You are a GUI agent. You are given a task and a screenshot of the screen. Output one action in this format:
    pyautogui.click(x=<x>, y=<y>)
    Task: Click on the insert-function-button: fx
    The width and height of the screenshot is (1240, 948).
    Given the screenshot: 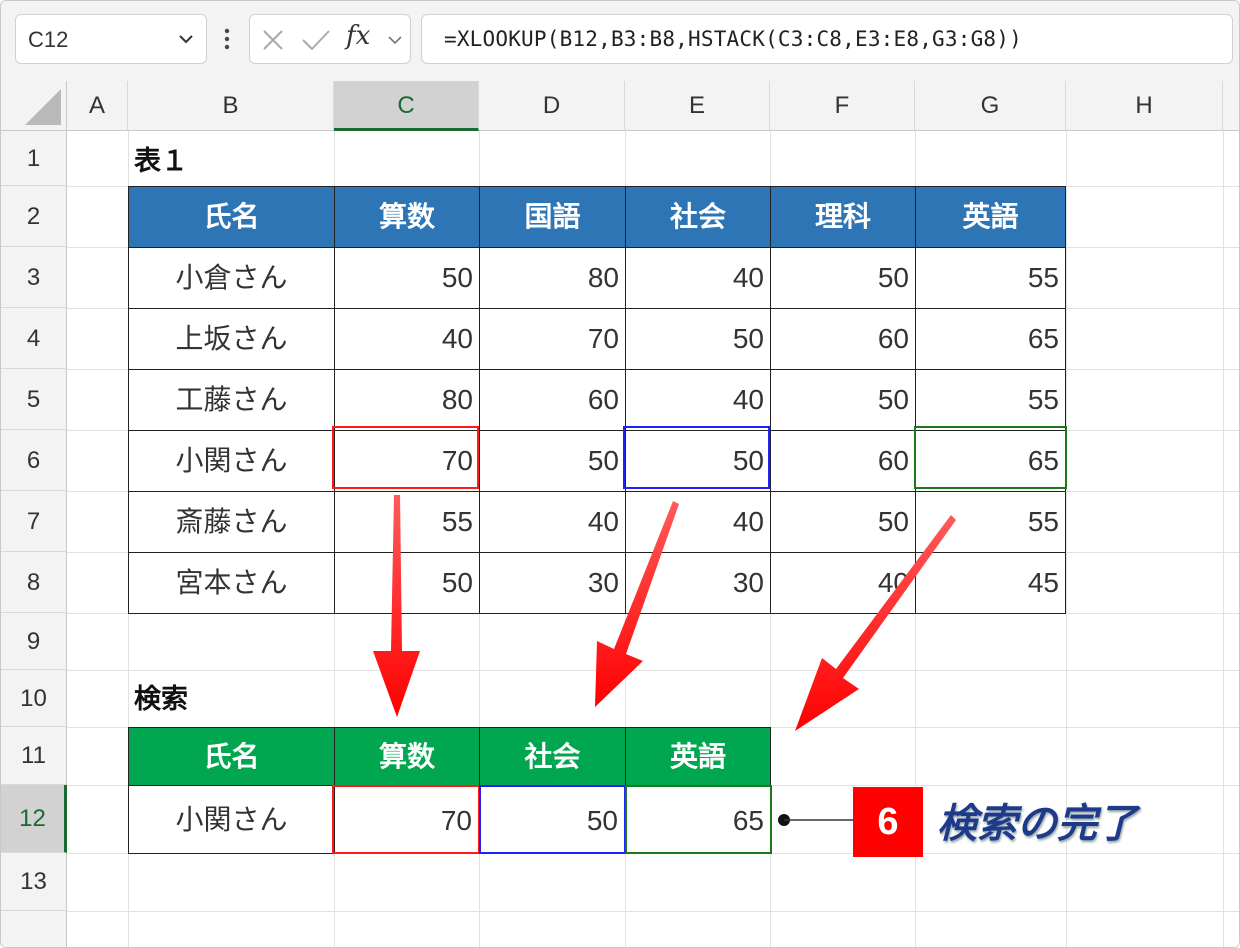 What is the action you would take?
    pyautogui.click(x=358, y=36)
    